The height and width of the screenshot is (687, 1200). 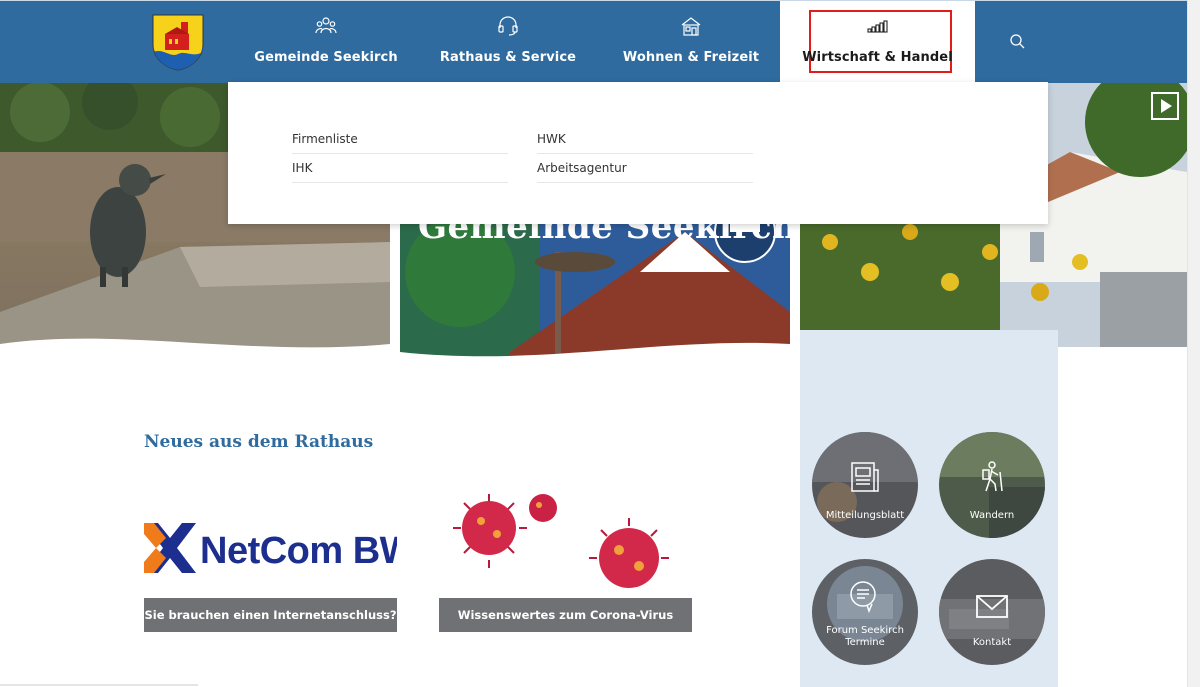 I want to click on search-icon, so click(x=1017, y=41).